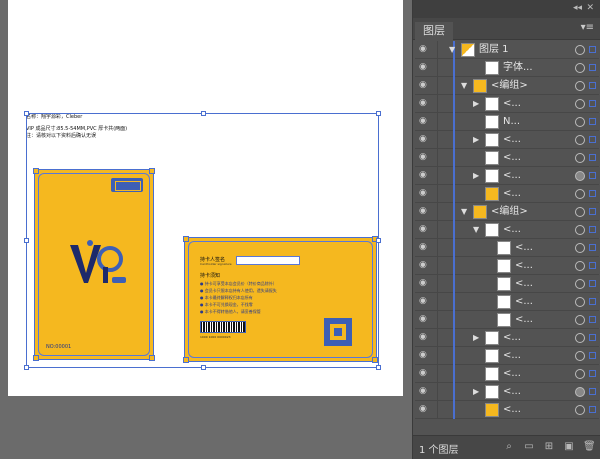 The image size is (600, 459). I want to click on locate-object-icon: ⌕, so click(509, 446).